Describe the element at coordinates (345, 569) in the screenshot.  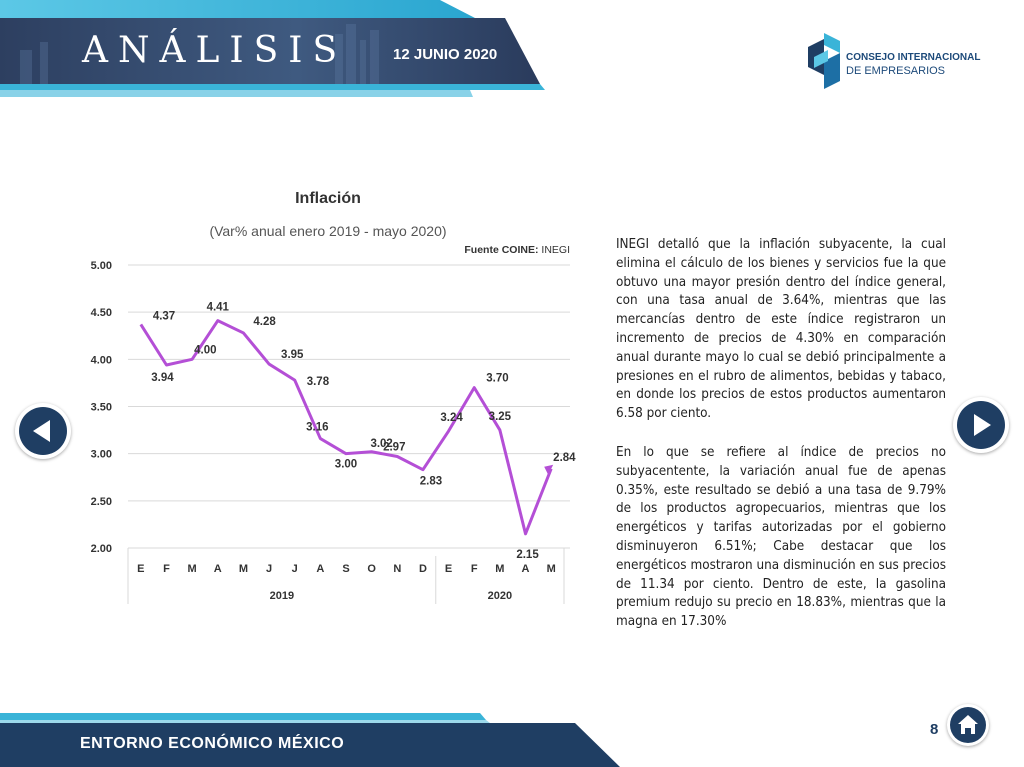
I see `x-tick-label: S` at that location.